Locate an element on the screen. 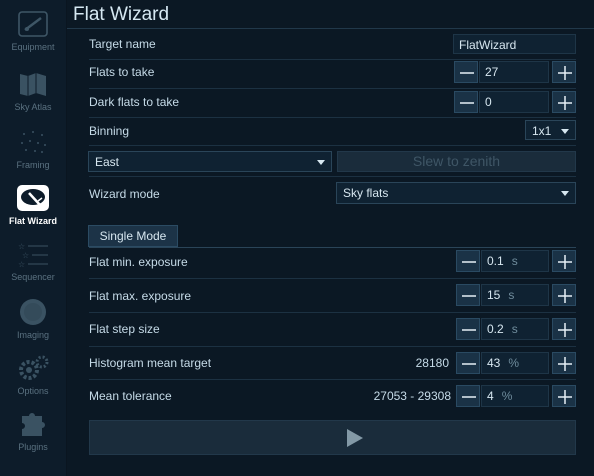  step-size-input: 0.2 s is located at coordinates (515, 329).